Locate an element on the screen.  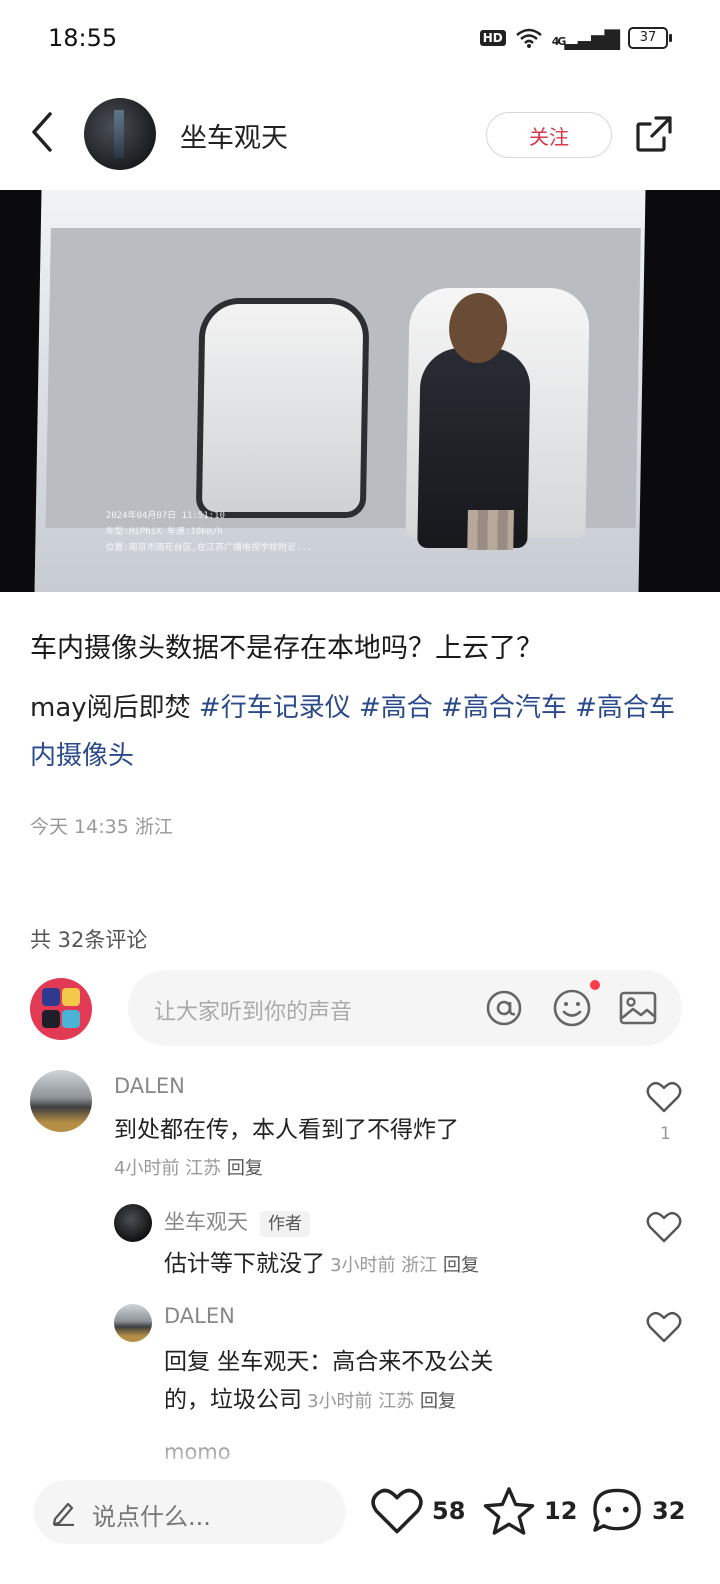
follow-button: 关注 is located at coordinates (549, 135).